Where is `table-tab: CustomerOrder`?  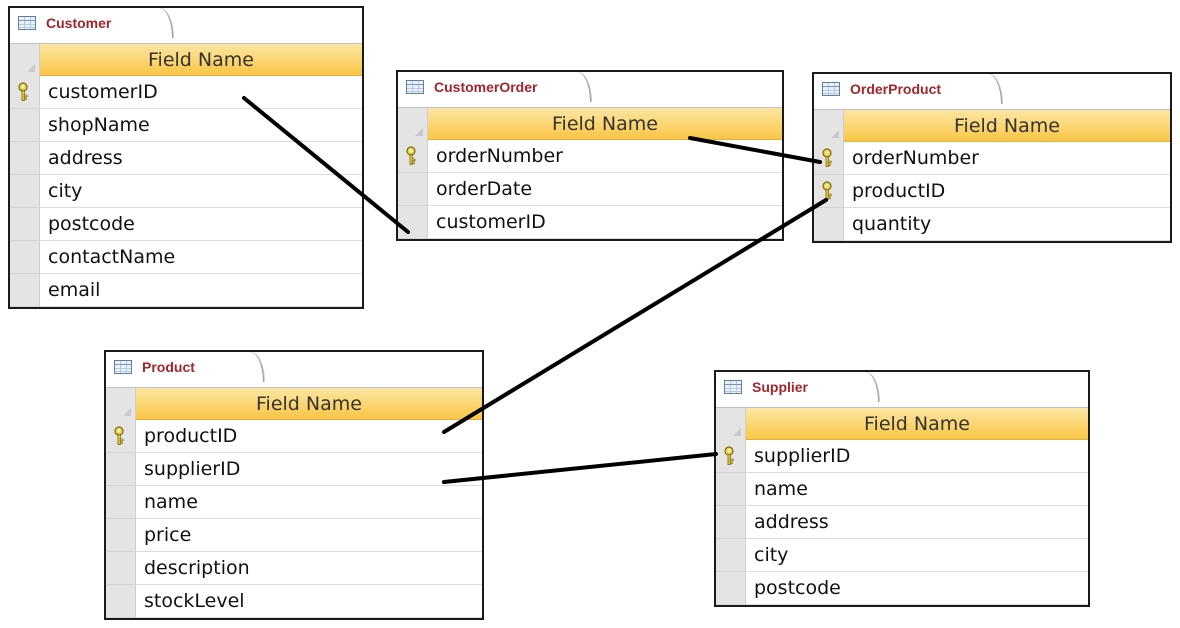 table-tab: CustomerOrder is located at coordinates (494, 87).